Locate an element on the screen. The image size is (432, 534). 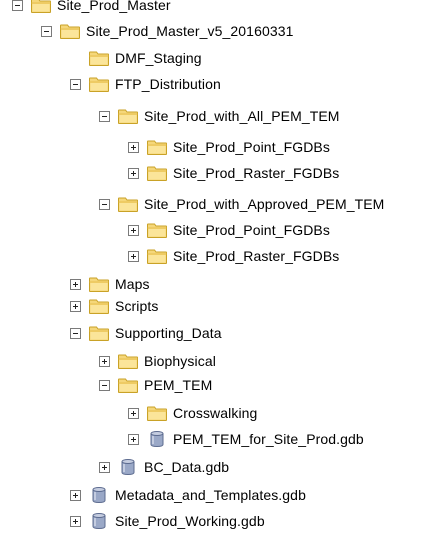
tree-item-crosswalking: Crosswalking is located at coordinates (192, 413).